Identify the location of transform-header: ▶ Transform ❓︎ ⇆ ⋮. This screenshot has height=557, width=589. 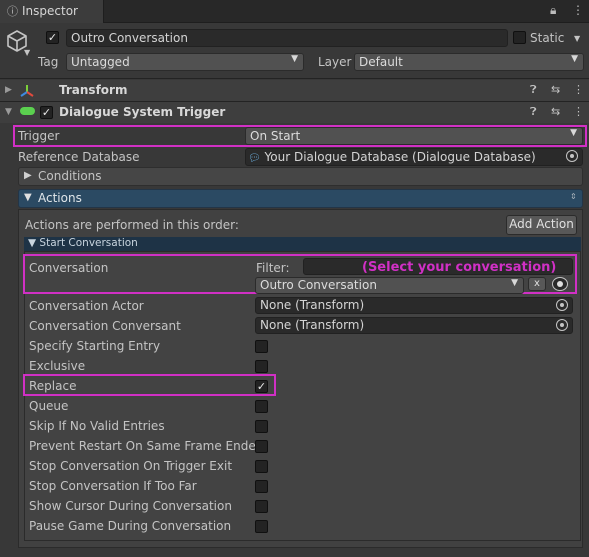
(294, 90).